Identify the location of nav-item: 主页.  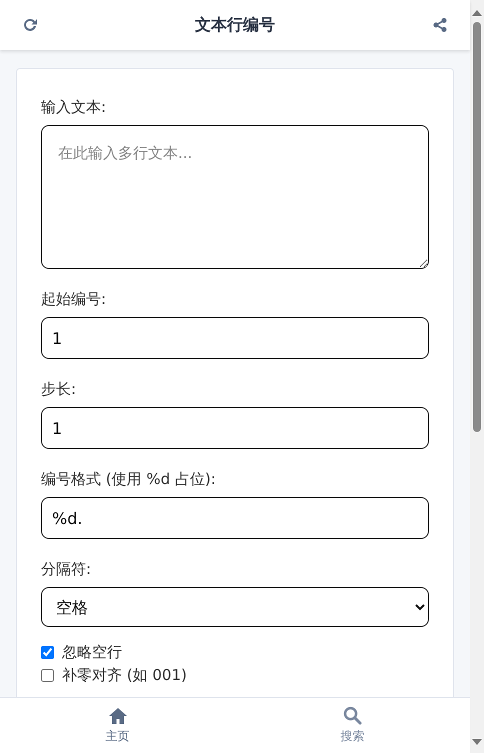
(117, 725).